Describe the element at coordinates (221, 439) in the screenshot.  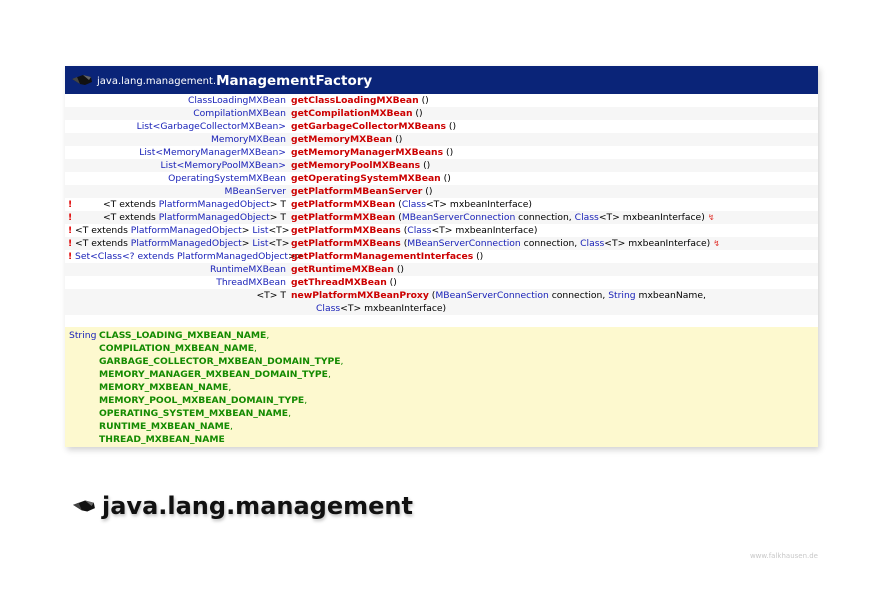
I see `field-name: THREAD_MXBEAN_NAME` at that location.